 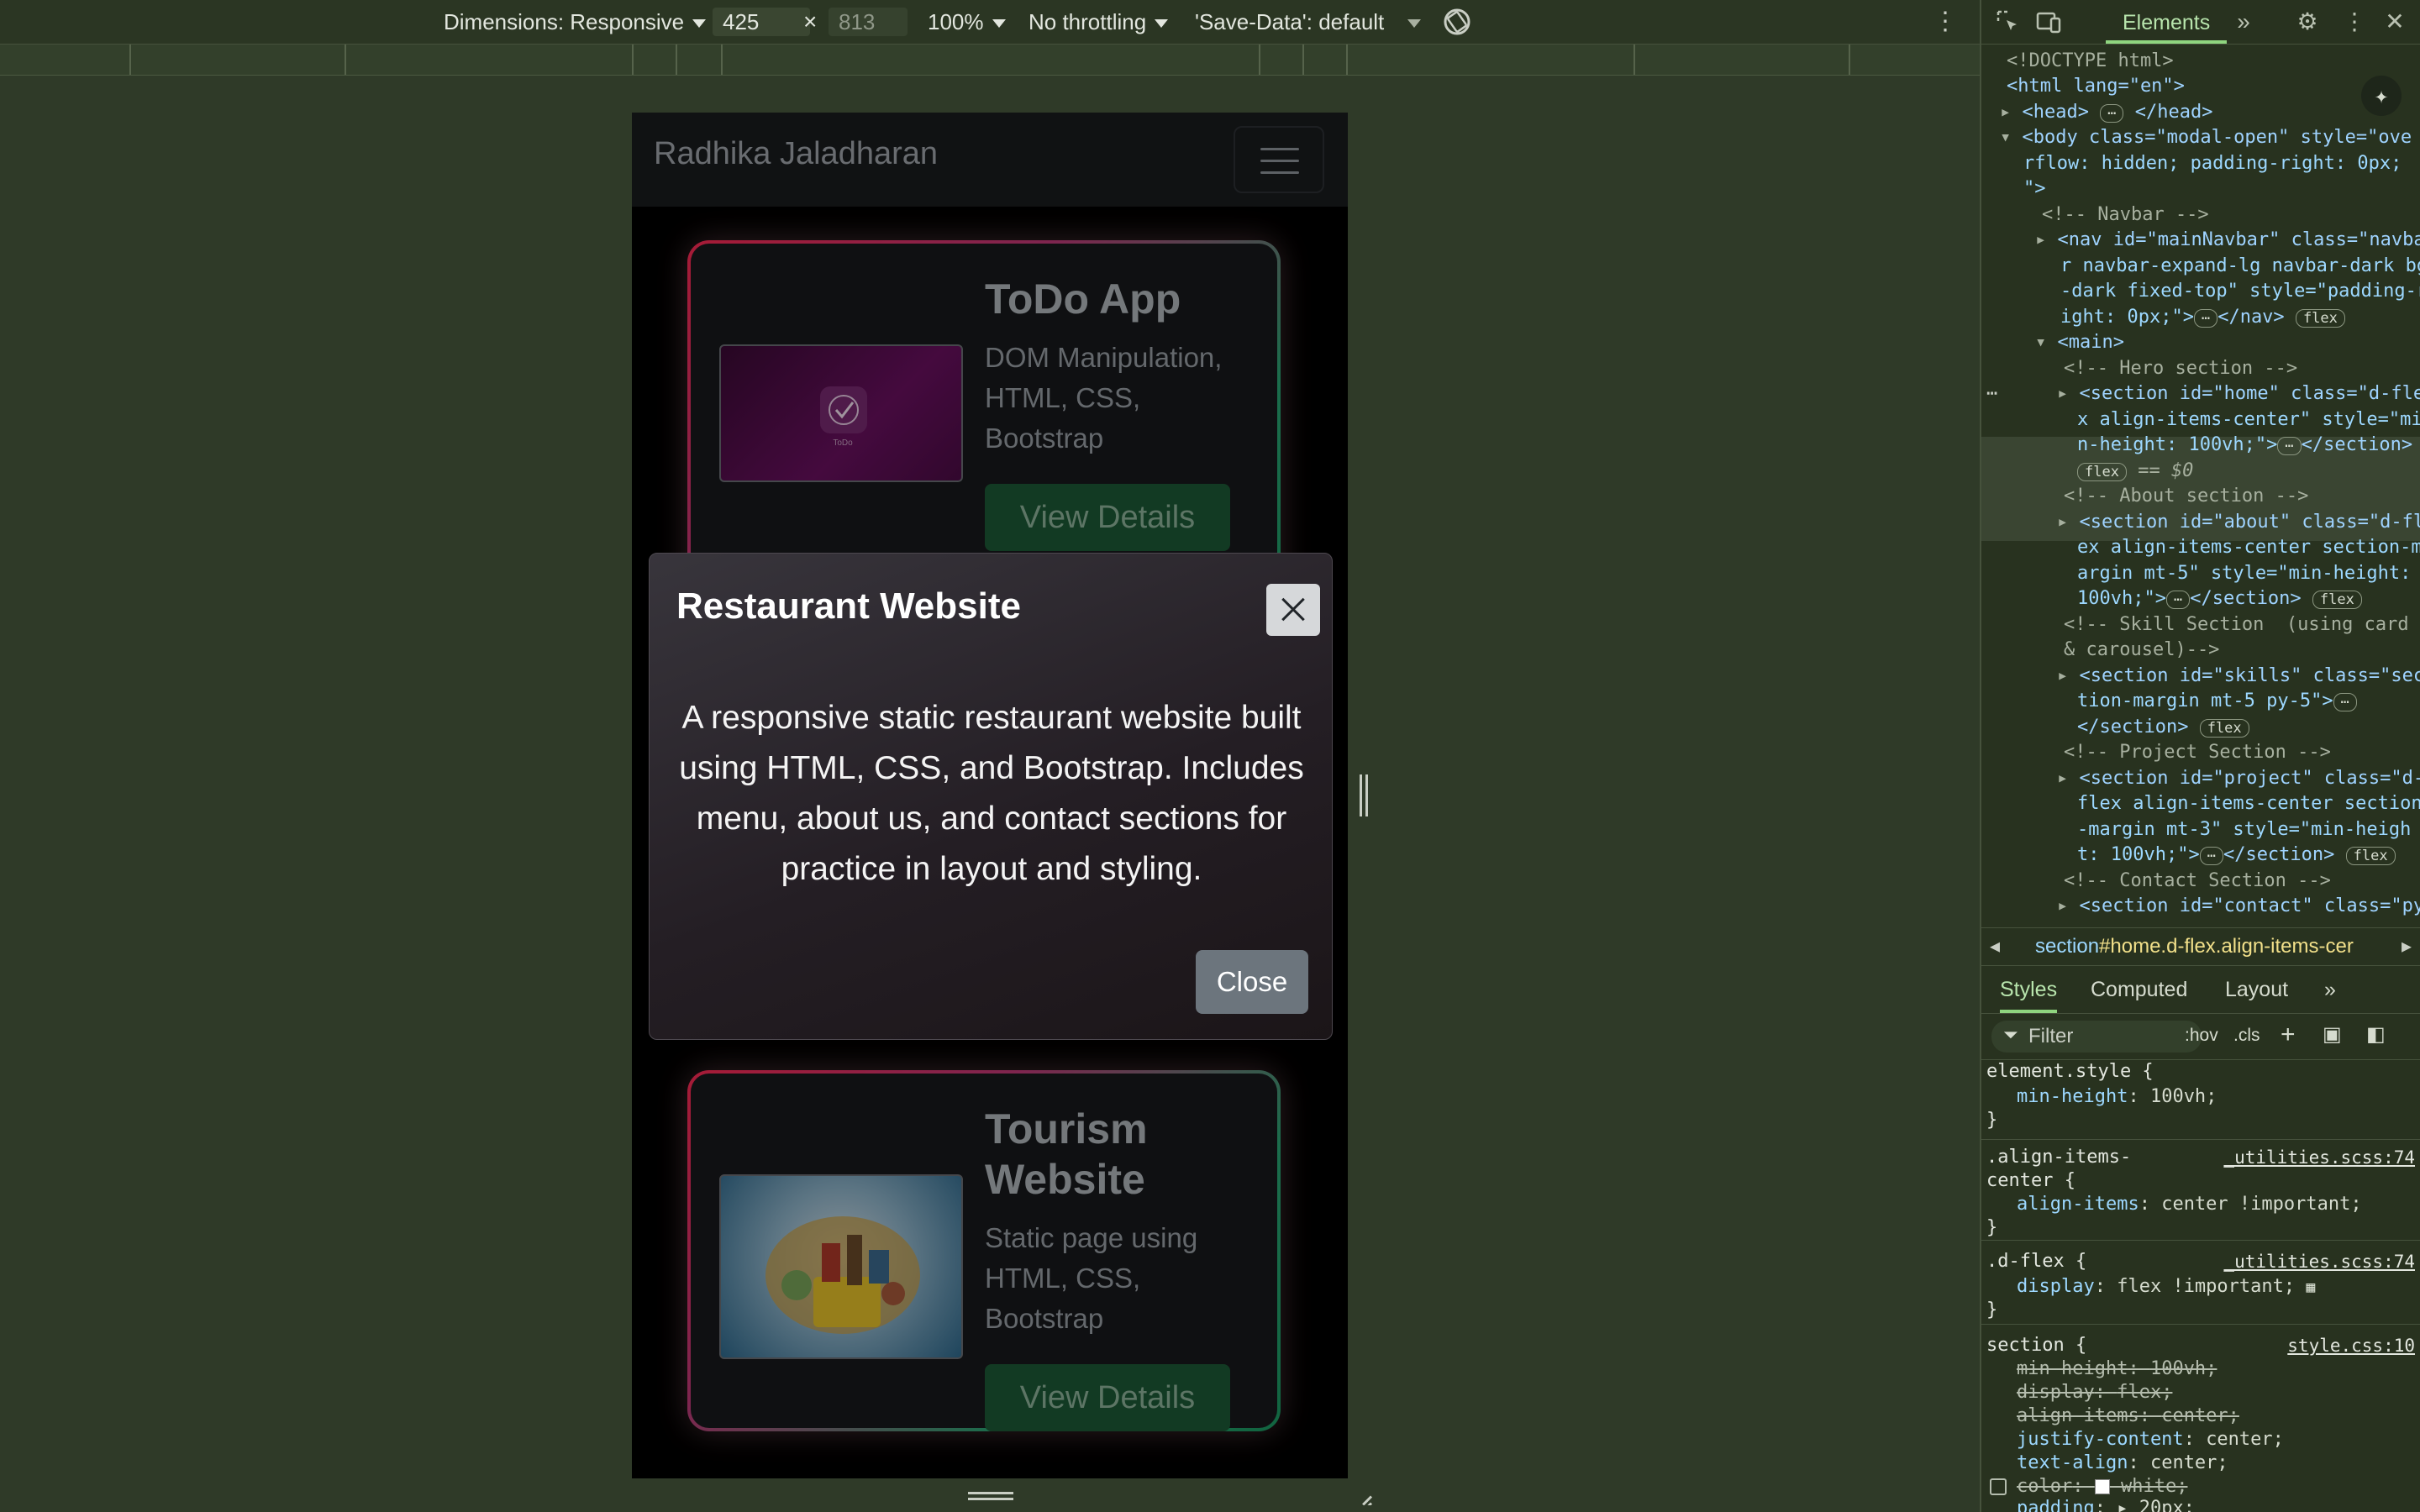 What do you see at coordinates (2236, 856) in the screenshot?
I see `dom-node-continued: t: 100vh;"> ⋯ </section> flex` at bounding box center [2236, 856].